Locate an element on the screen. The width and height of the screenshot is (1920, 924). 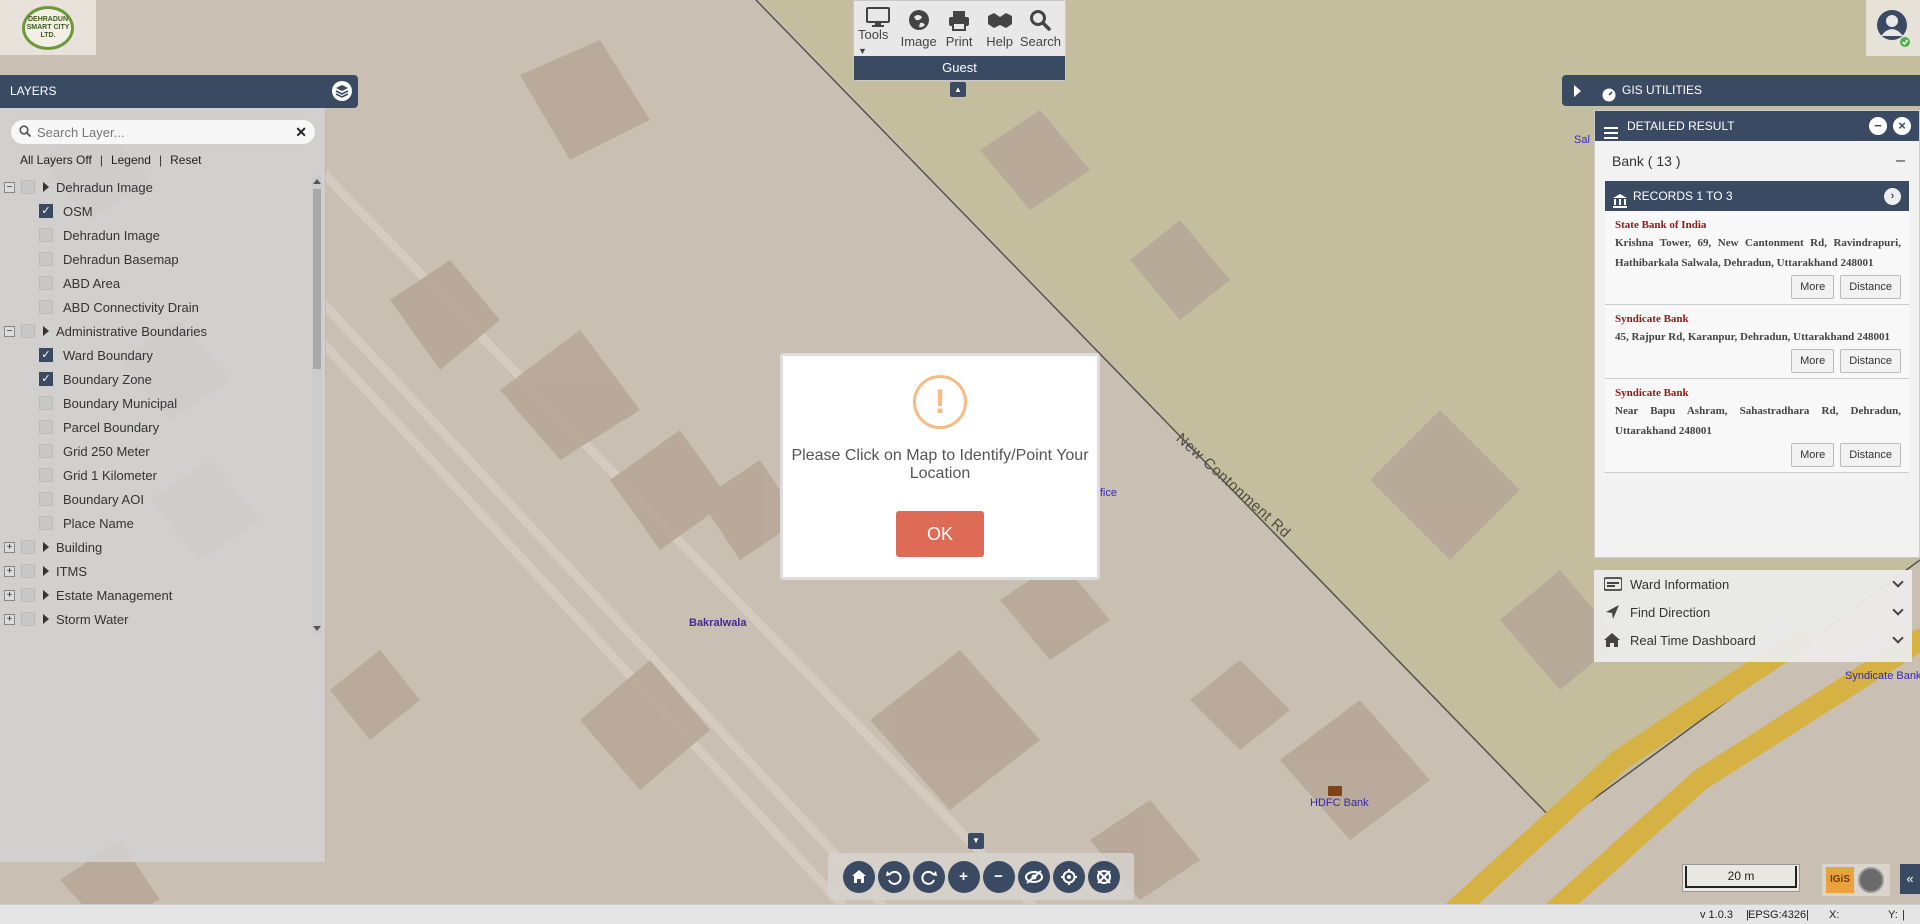
scroll-up-icon is located at coordinates (317, 181).